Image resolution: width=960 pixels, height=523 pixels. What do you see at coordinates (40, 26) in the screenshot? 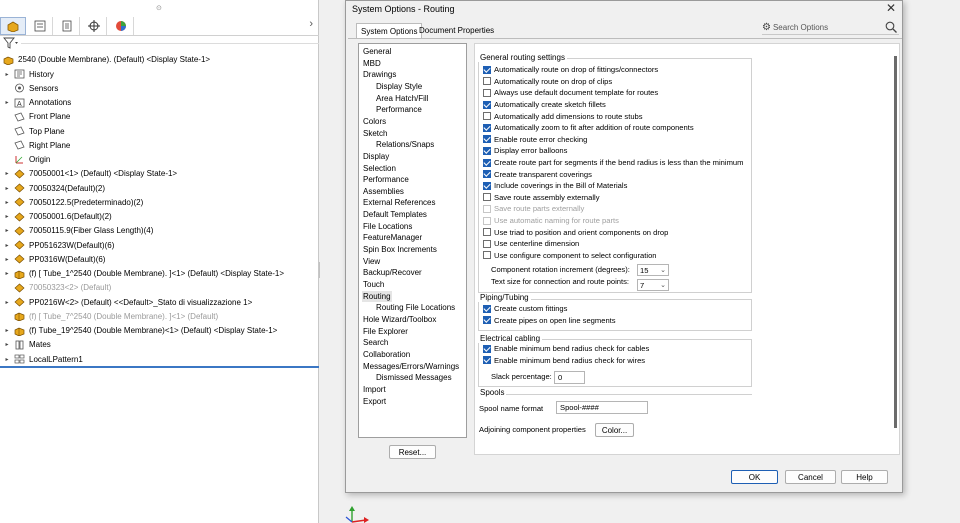
I see `property-manager-tab` at bounding box center [40, 26].